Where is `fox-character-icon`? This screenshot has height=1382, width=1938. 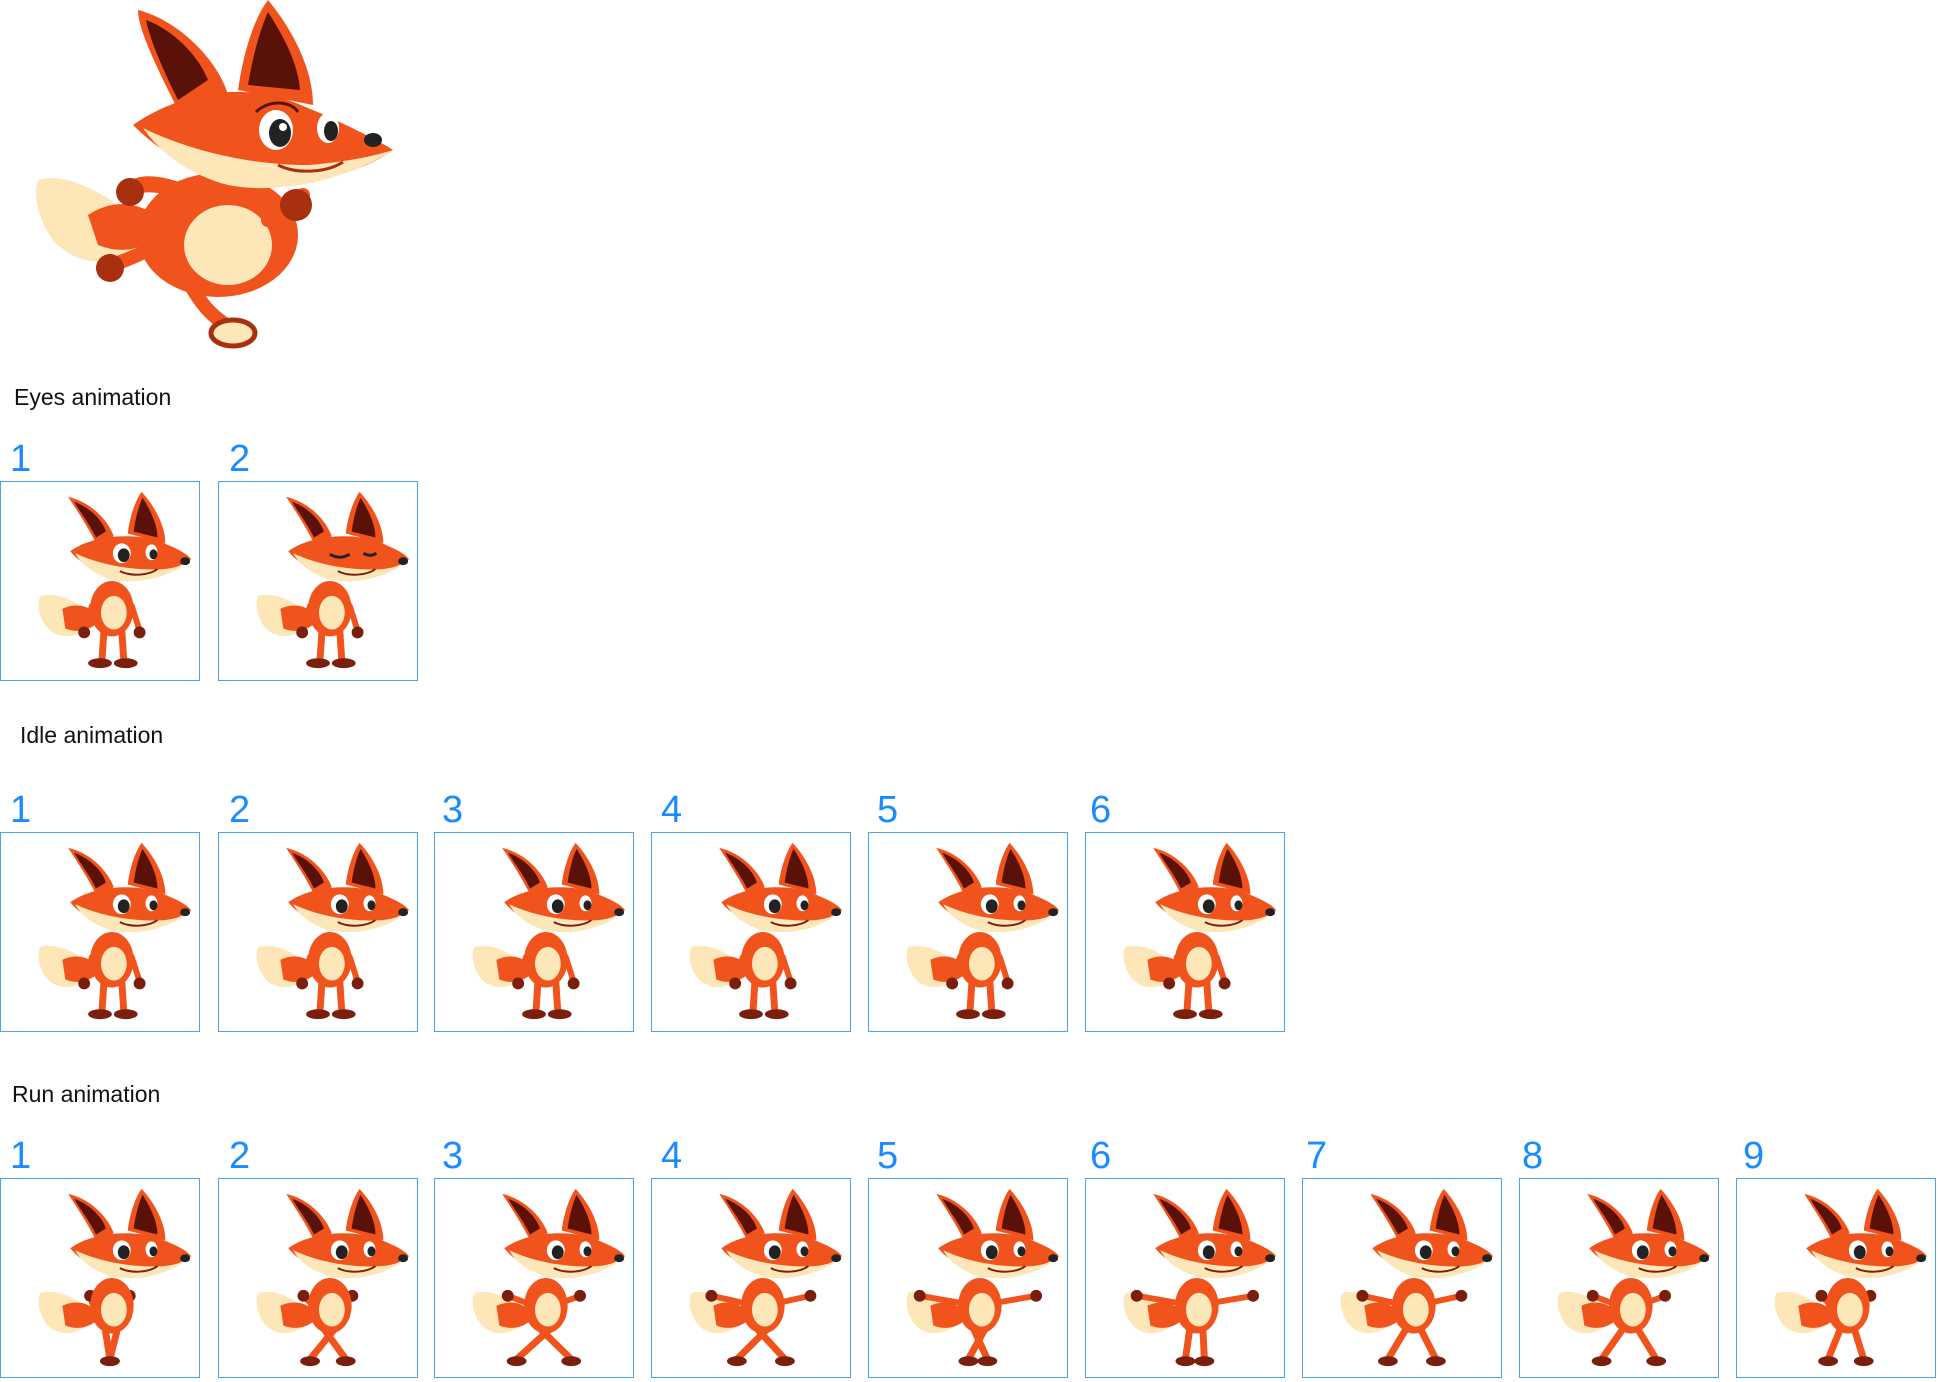 fox-character-icon is located at coordinates (214, 174).